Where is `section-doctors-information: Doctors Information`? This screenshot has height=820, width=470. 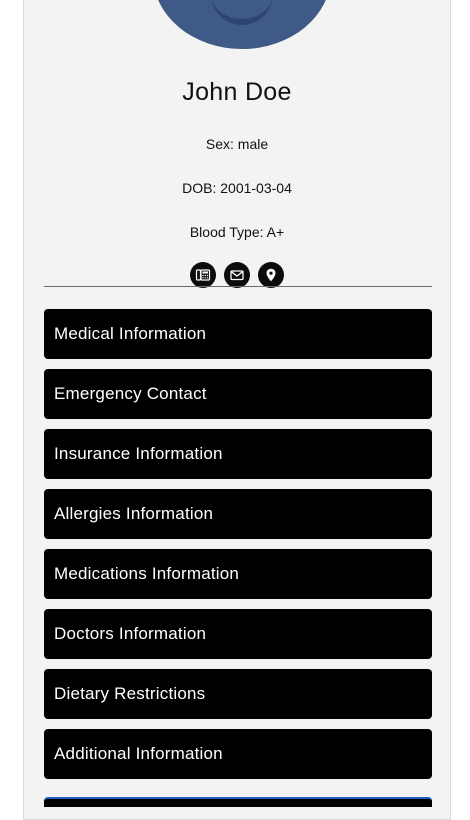 section-doctors-information: Doctors Information is located at coordinates (238, 634).